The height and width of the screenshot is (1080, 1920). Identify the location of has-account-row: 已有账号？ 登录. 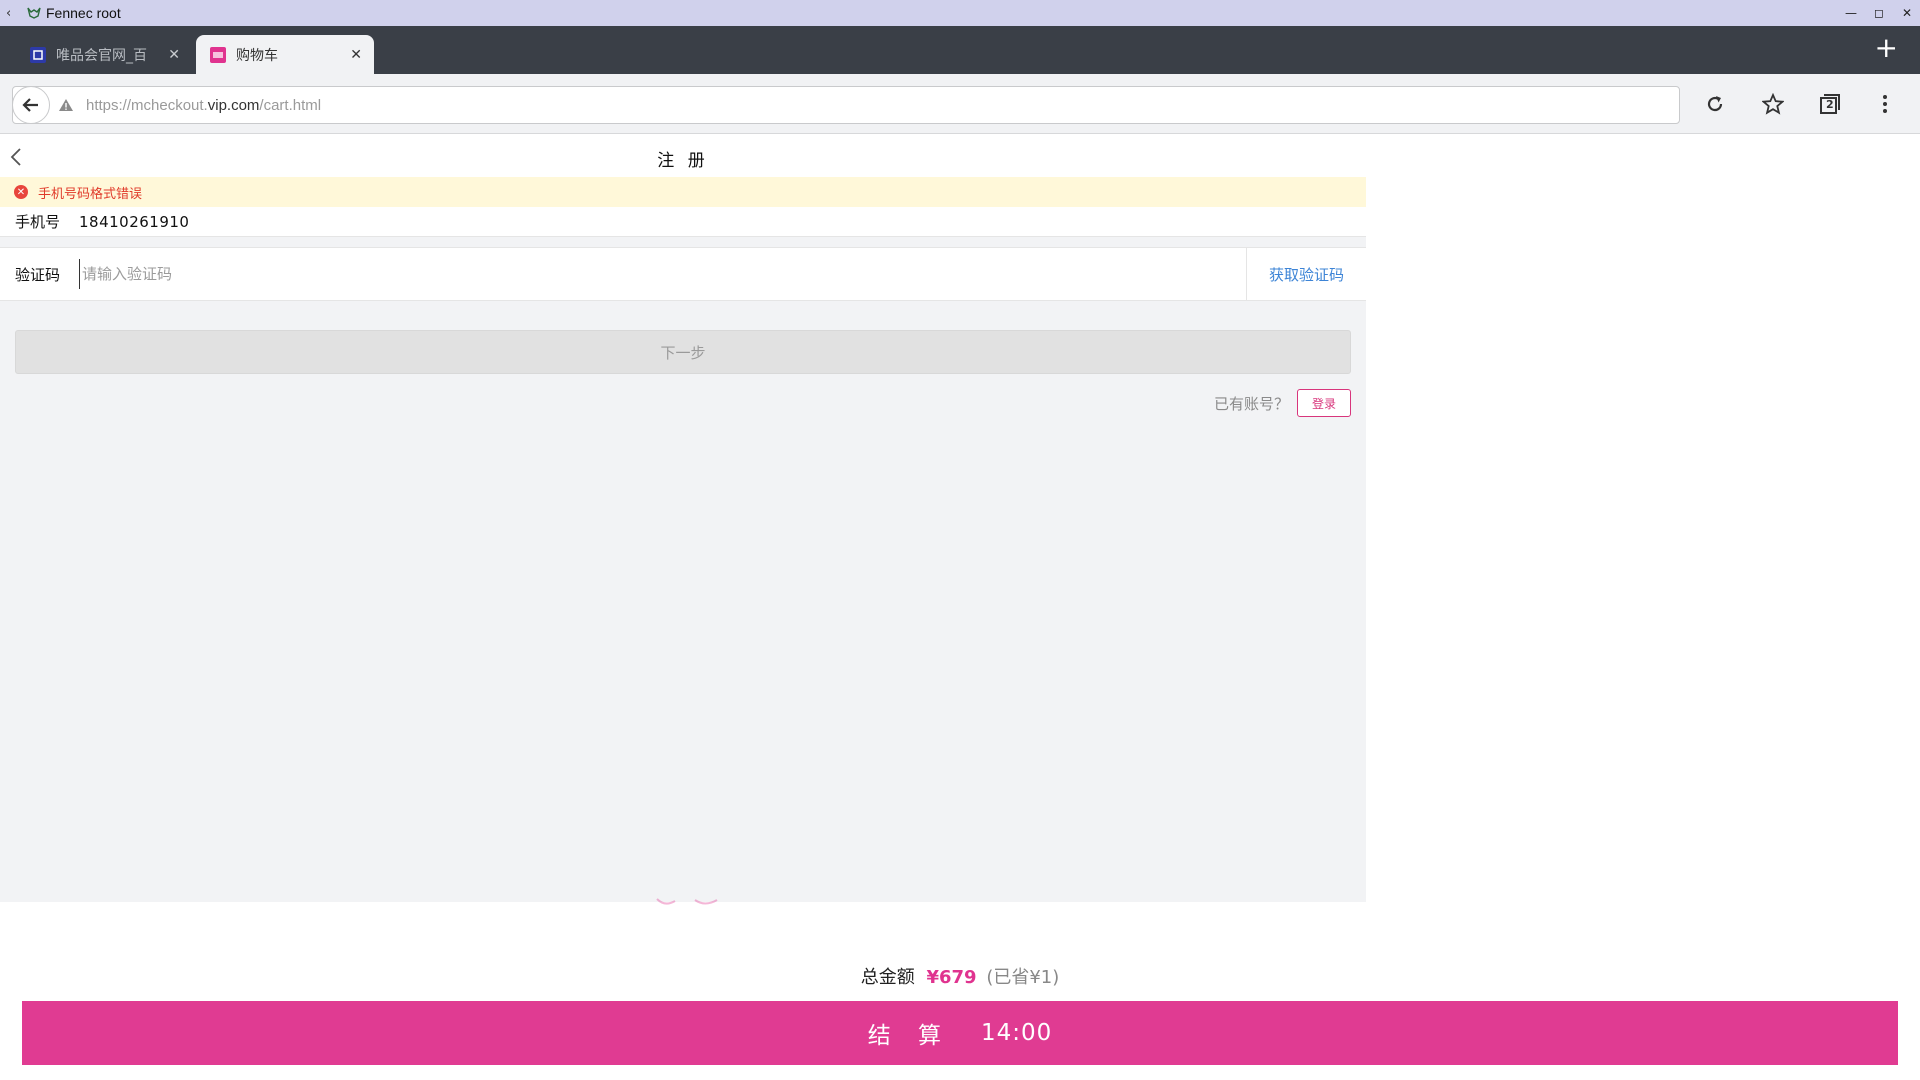
(1282, 403).